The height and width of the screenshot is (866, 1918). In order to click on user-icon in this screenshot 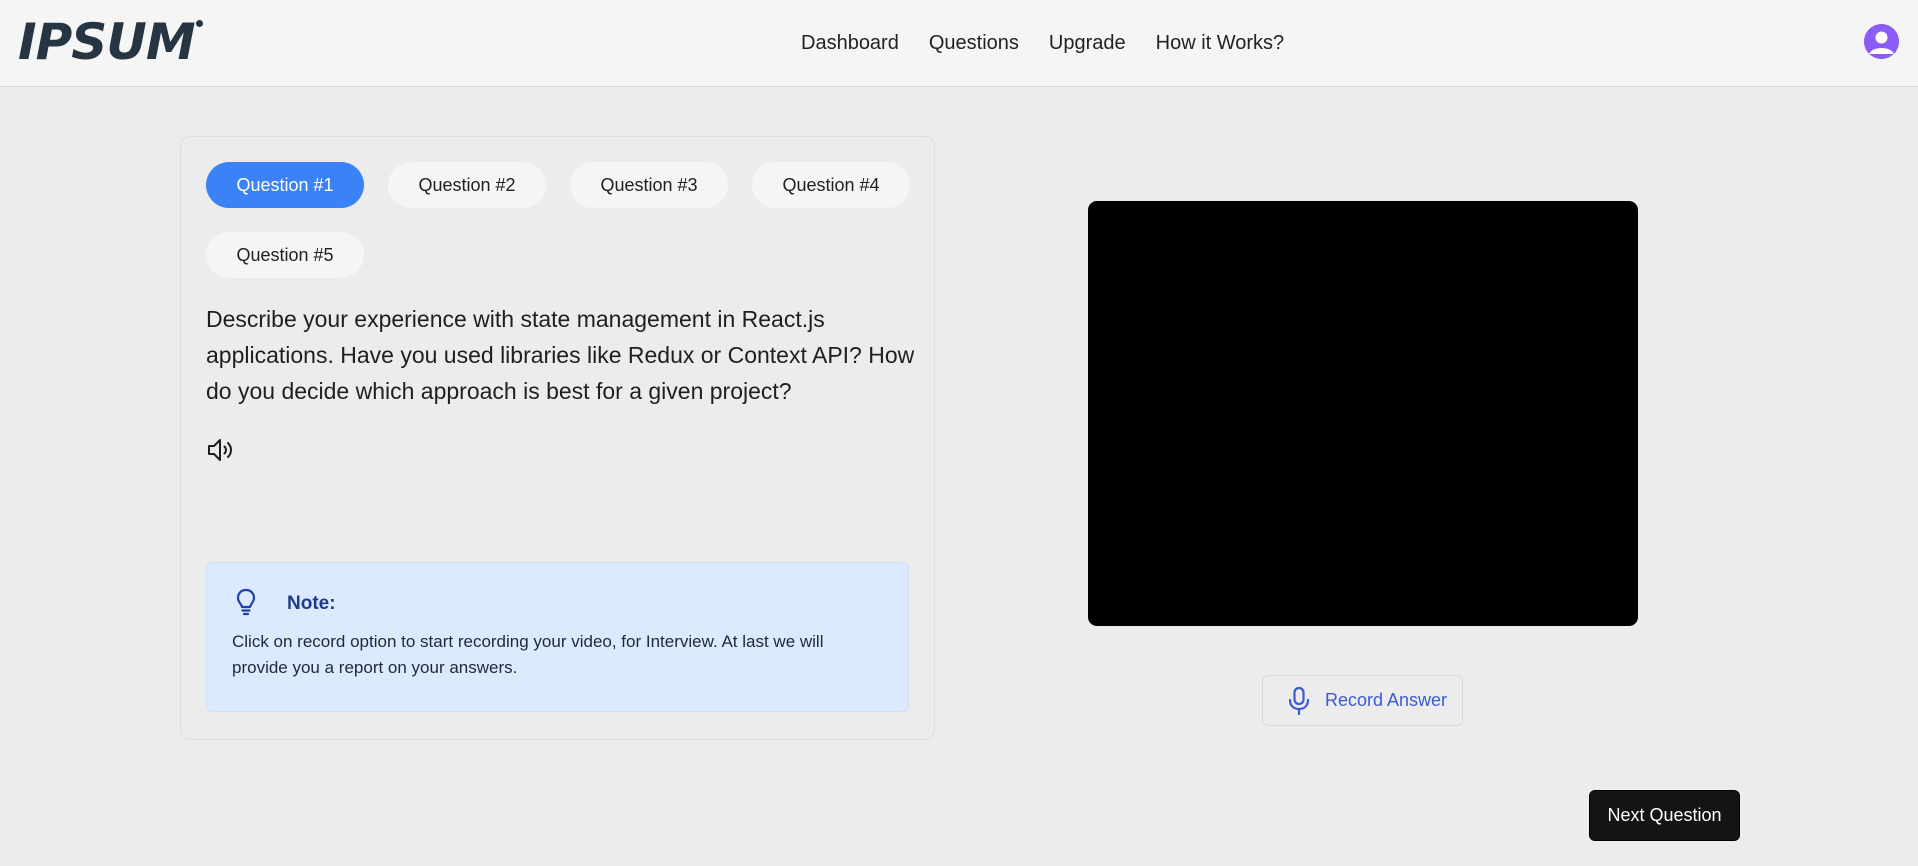, I will do `click(1881, 41)`.